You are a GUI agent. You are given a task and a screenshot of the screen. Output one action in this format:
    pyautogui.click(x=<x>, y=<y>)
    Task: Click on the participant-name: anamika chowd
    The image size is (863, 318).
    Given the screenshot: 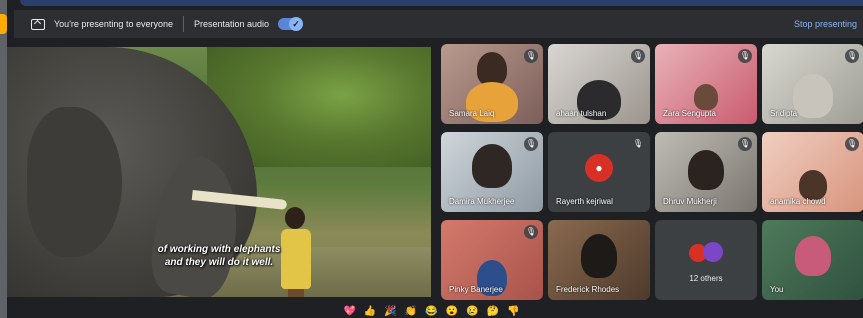 What is the action you would take?
    pyautogui.click(x=798, y=201)
    